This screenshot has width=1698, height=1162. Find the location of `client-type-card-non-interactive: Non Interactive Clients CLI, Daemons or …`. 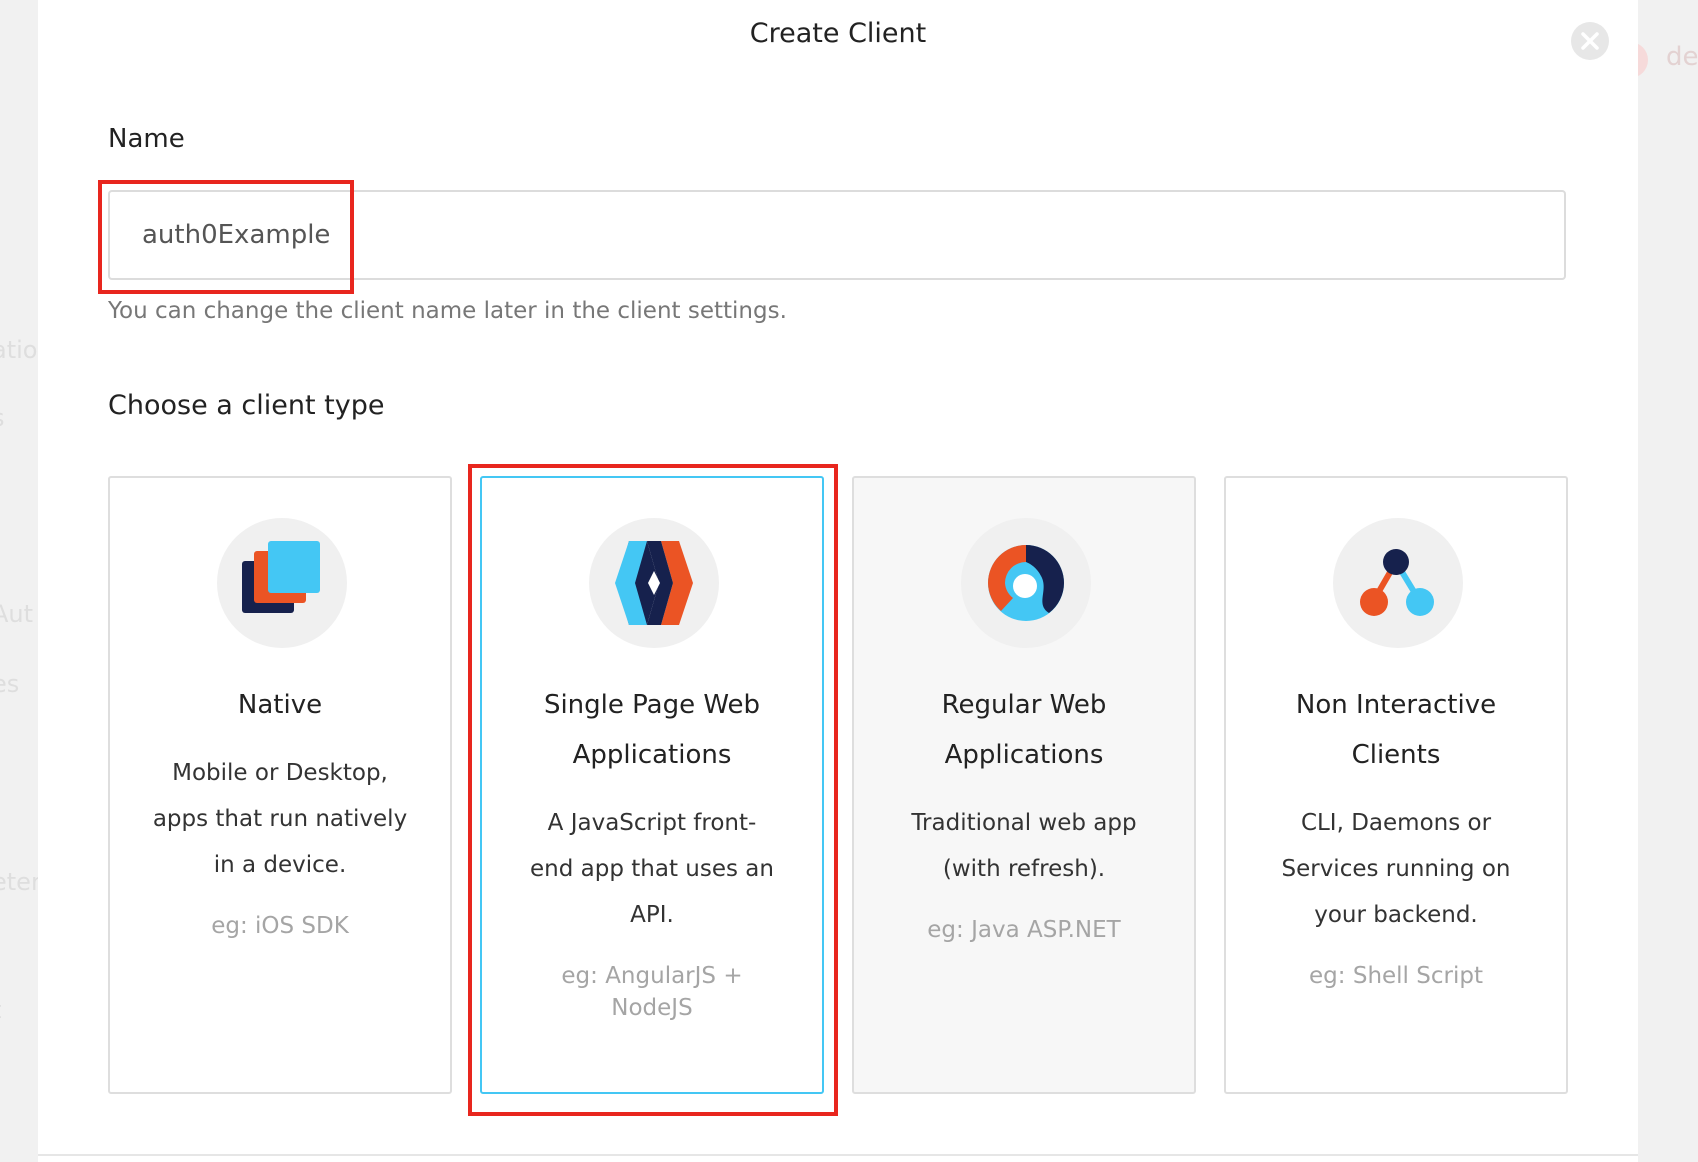

client-type-card-non-interactive: Non Interactive Clients CLI, Daemons or … is located at coordinates (1396, 785).